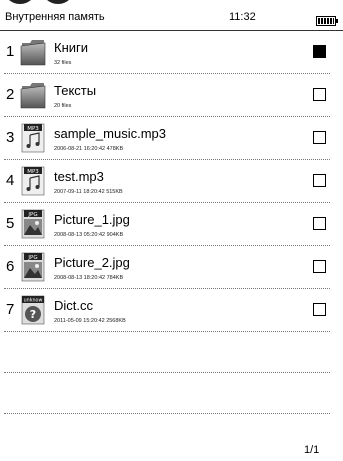  Describe the element at coordinates (10, 180) in the screenshot. I see `item-number: 4` at that location.